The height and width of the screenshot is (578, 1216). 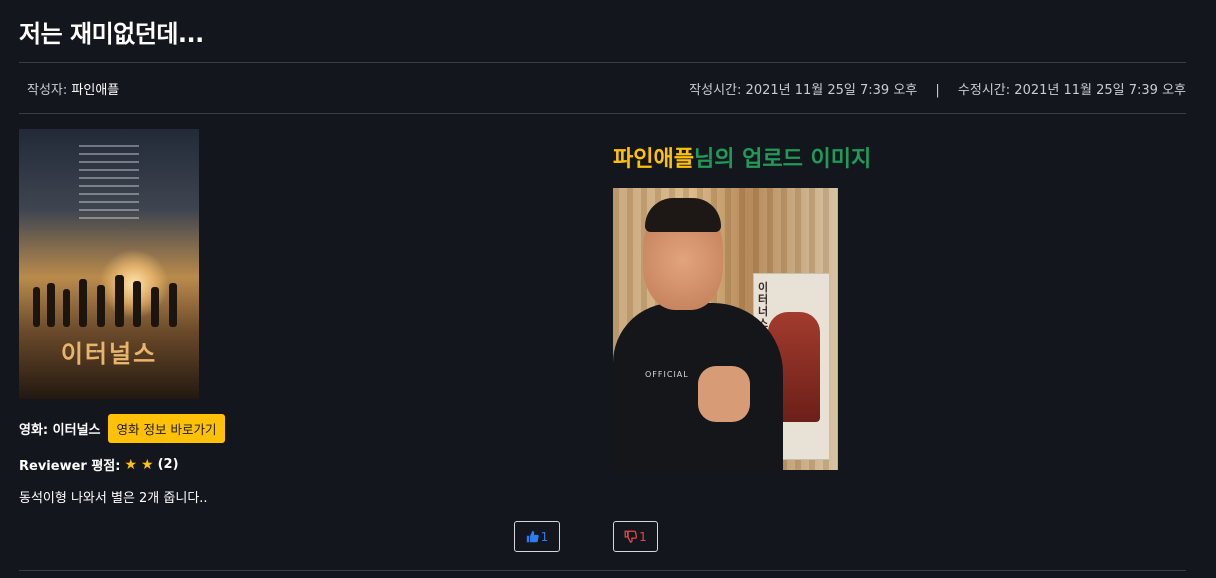 What do you see at coordinates (724, 394) in the screenshot?
I see `photo-person-fist` at bounding box center [724, 394].